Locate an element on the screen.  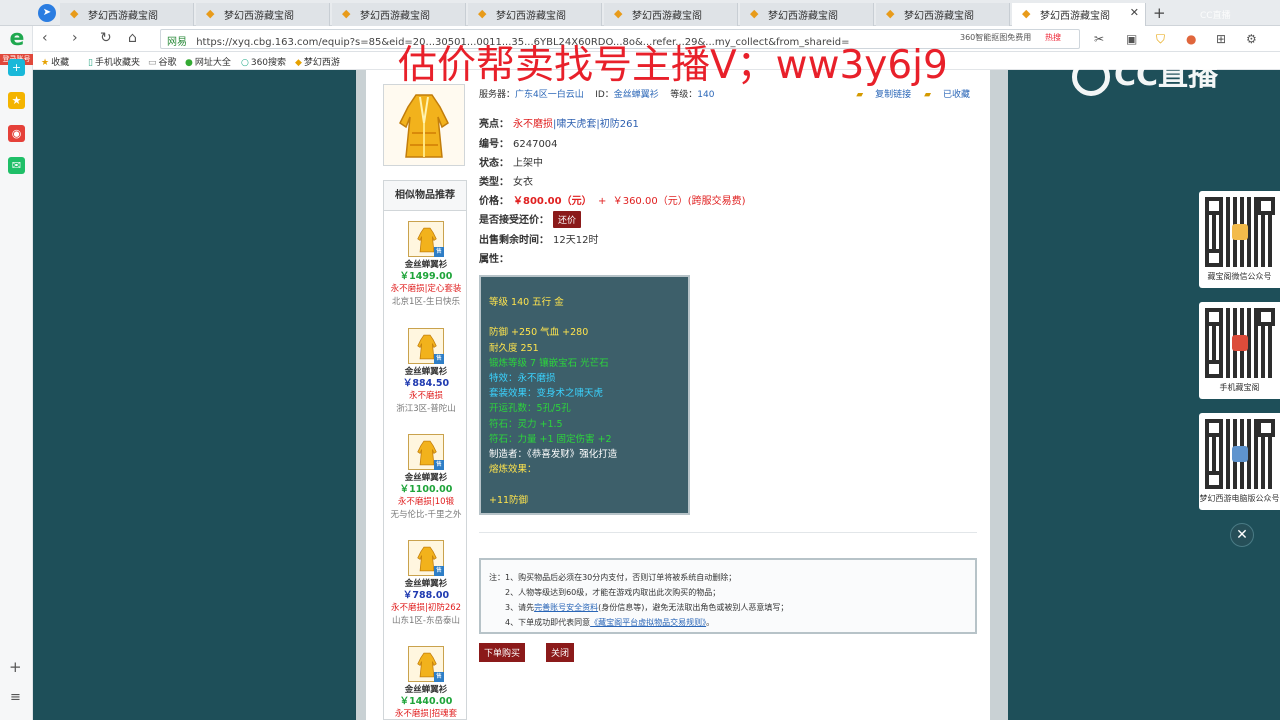
copy-link-button: ▰ 复制链接 is located at coordinates (883, 95).